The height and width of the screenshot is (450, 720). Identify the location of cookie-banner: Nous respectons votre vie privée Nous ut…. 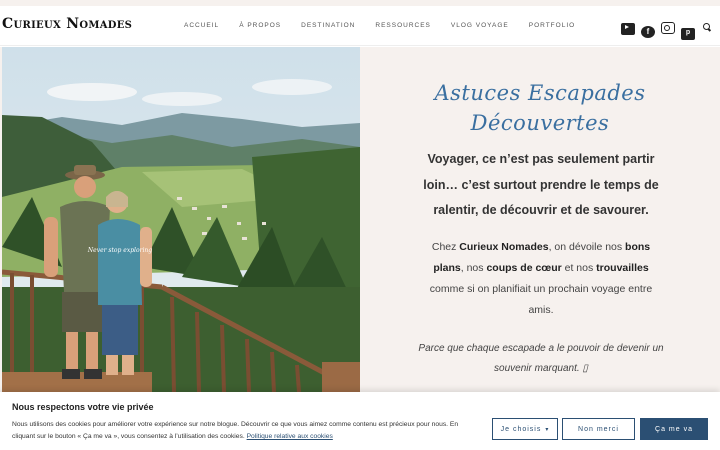
(360, 421).